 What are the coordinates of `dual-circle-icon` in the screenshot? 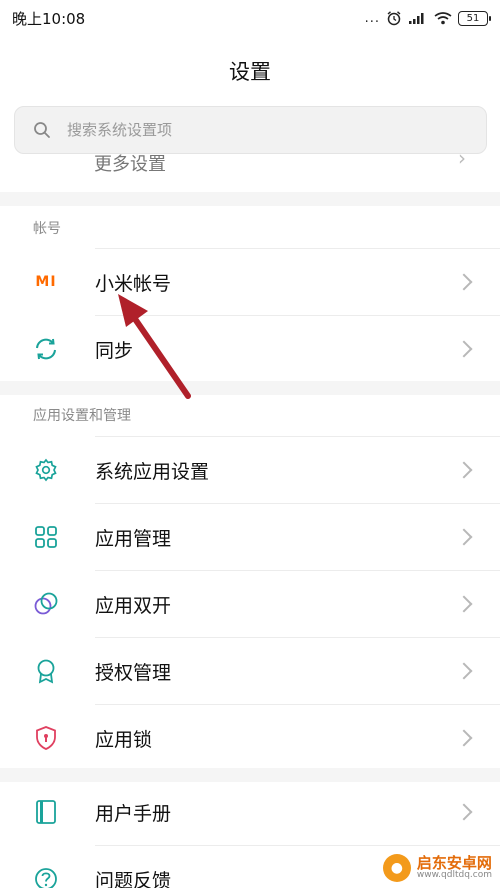 It's located at (46, 604).